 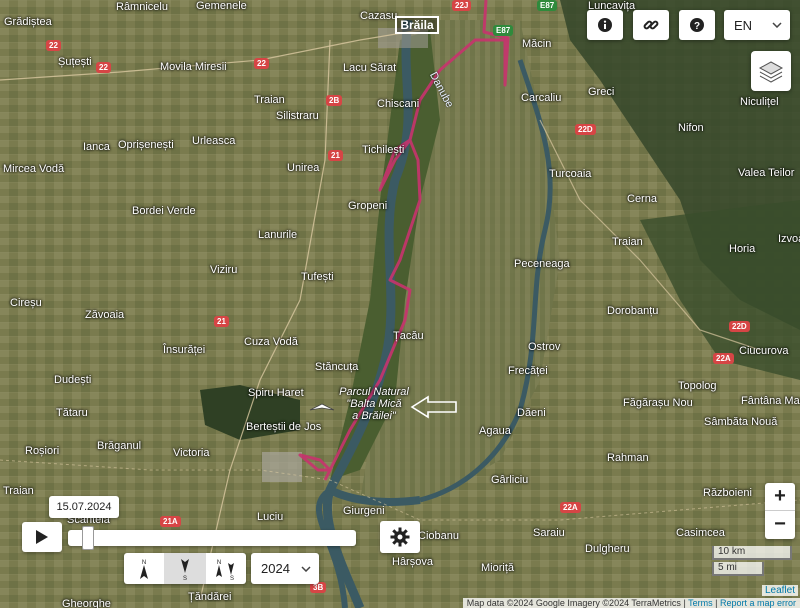 I want to click on place-label: Horia, so click(x=742, y=249).